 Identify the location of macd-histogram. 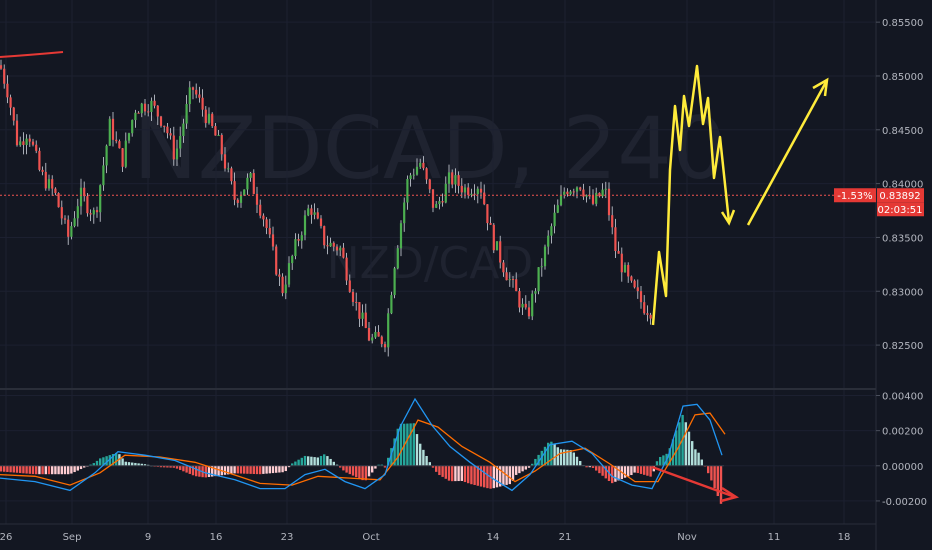
(362, 459).